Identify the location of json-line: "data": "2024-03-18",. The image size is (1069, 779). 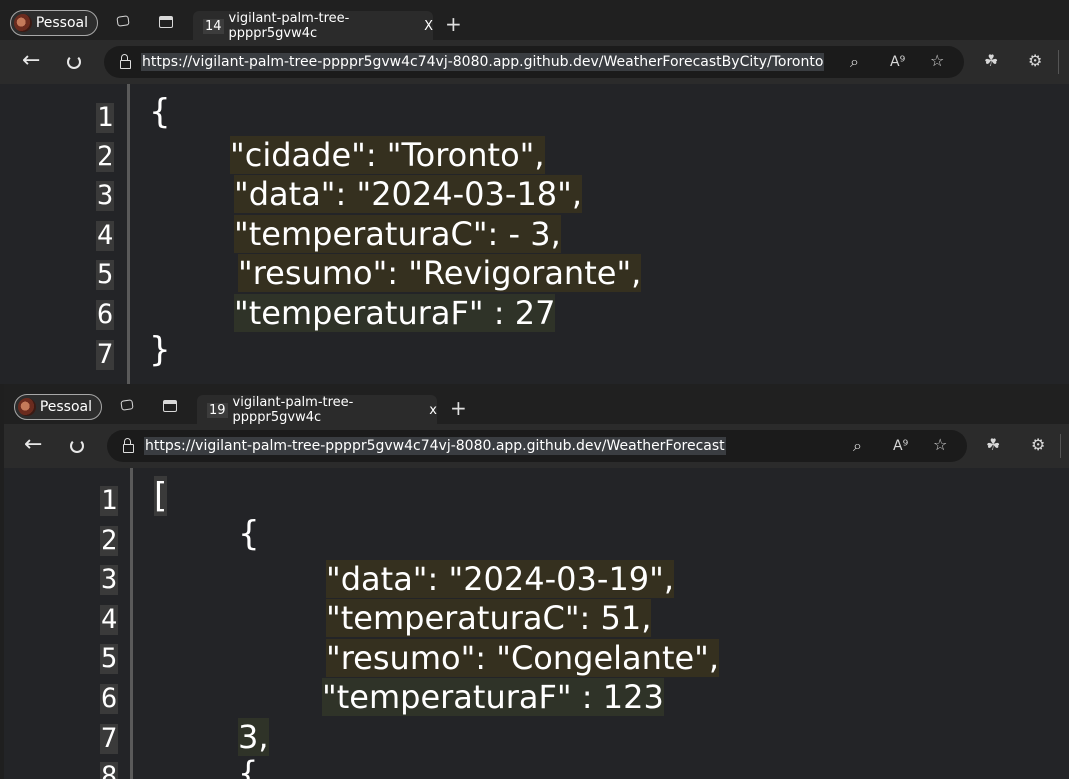
(408, 194).